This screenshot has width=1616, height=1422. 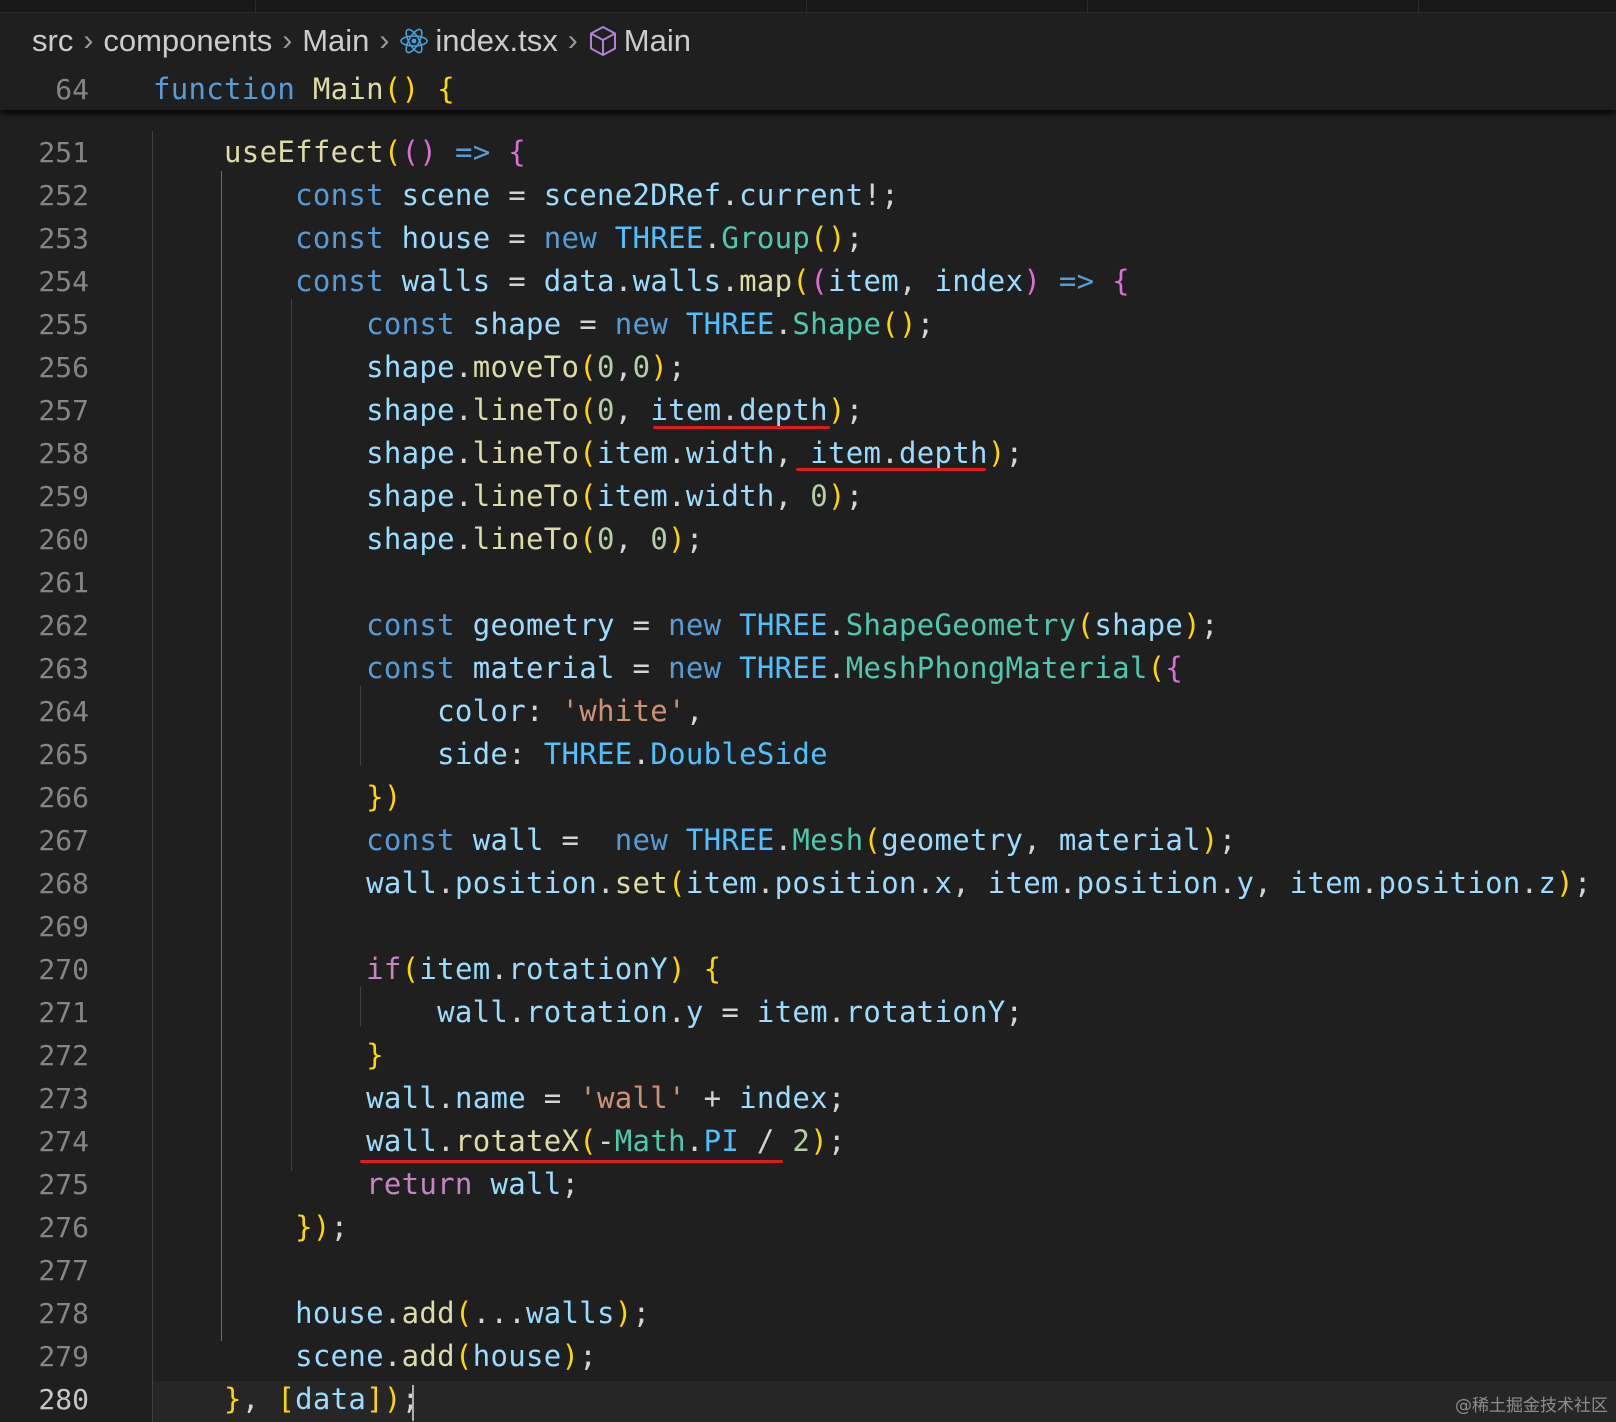 What do you see at coordinates (657, 41) in the screenshot?
I see `breadcrumb-item-symbol: Main` at bounding box center [657, 41].